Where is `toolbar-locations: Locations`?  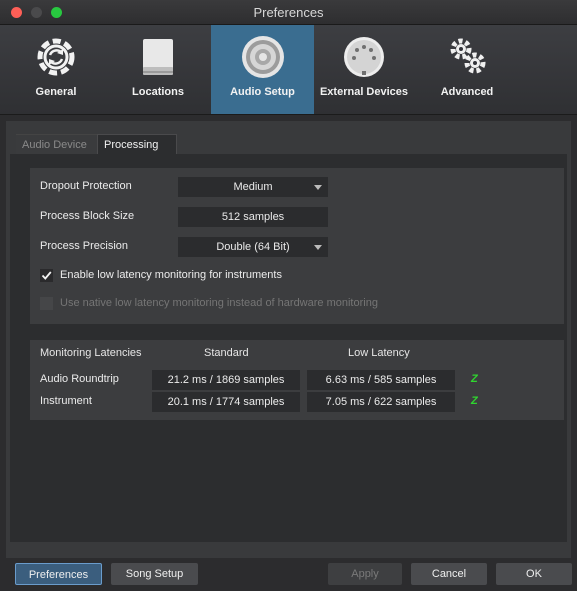
toolbar-locations: Locations is located at coordinates (158, 69).